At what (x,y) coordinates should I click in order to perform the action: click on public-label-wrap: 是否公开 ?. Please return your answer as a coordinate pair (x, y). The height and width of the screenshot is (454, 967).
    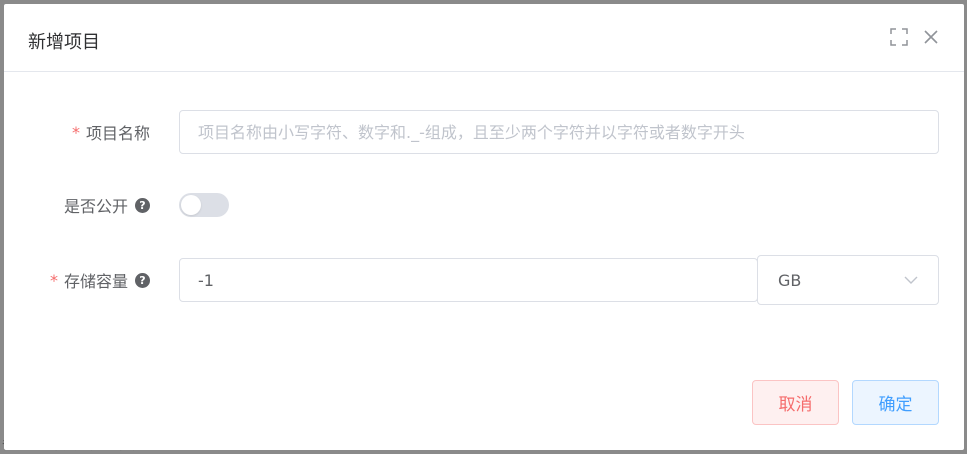
    Looking at the image, I should click on (84, 205).